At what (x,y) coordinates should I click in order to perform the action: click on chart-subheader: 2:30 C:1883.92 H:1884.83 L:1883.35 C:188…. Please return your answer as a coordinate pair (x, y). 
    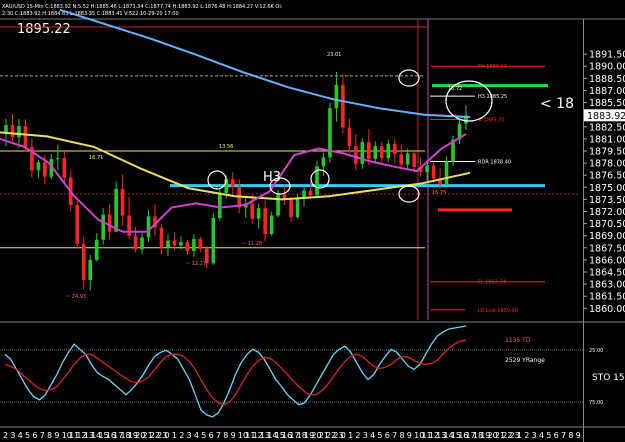
    Looking at the image, I should click on (90, 14).